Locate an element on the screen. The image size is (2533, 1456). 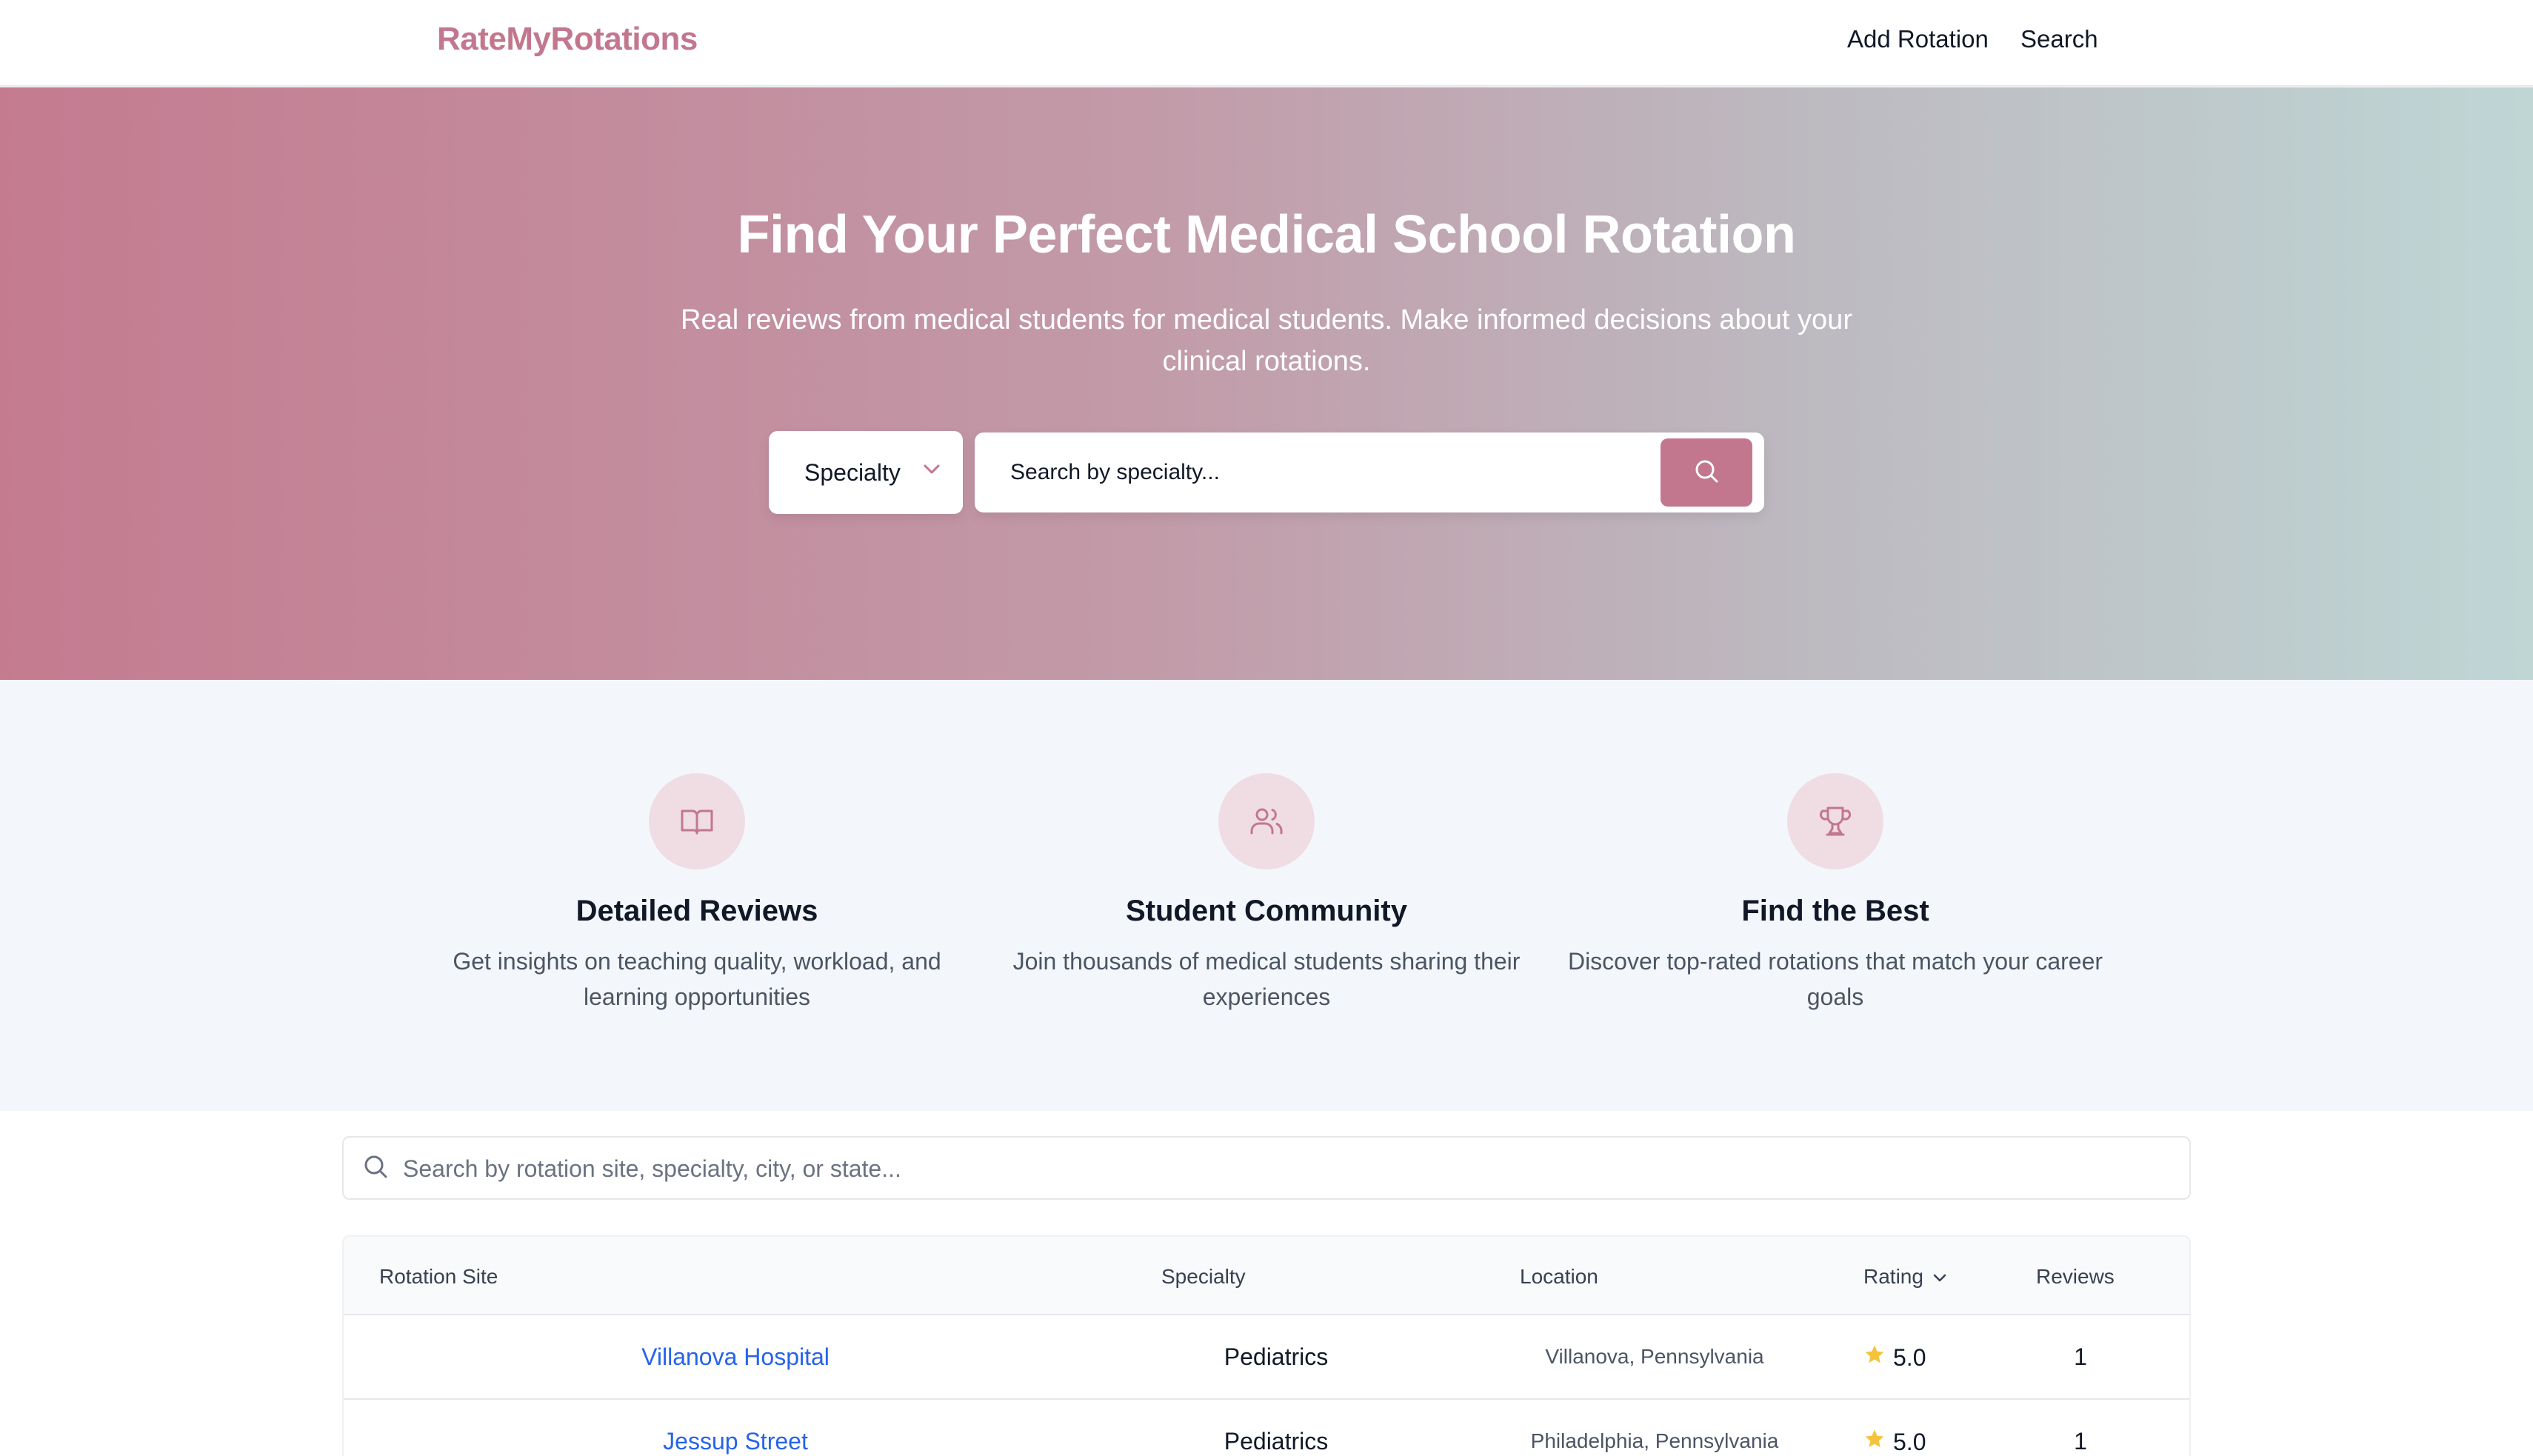
column-header-rotation-site: Rotation Site is located at coordinates (438, 1277).